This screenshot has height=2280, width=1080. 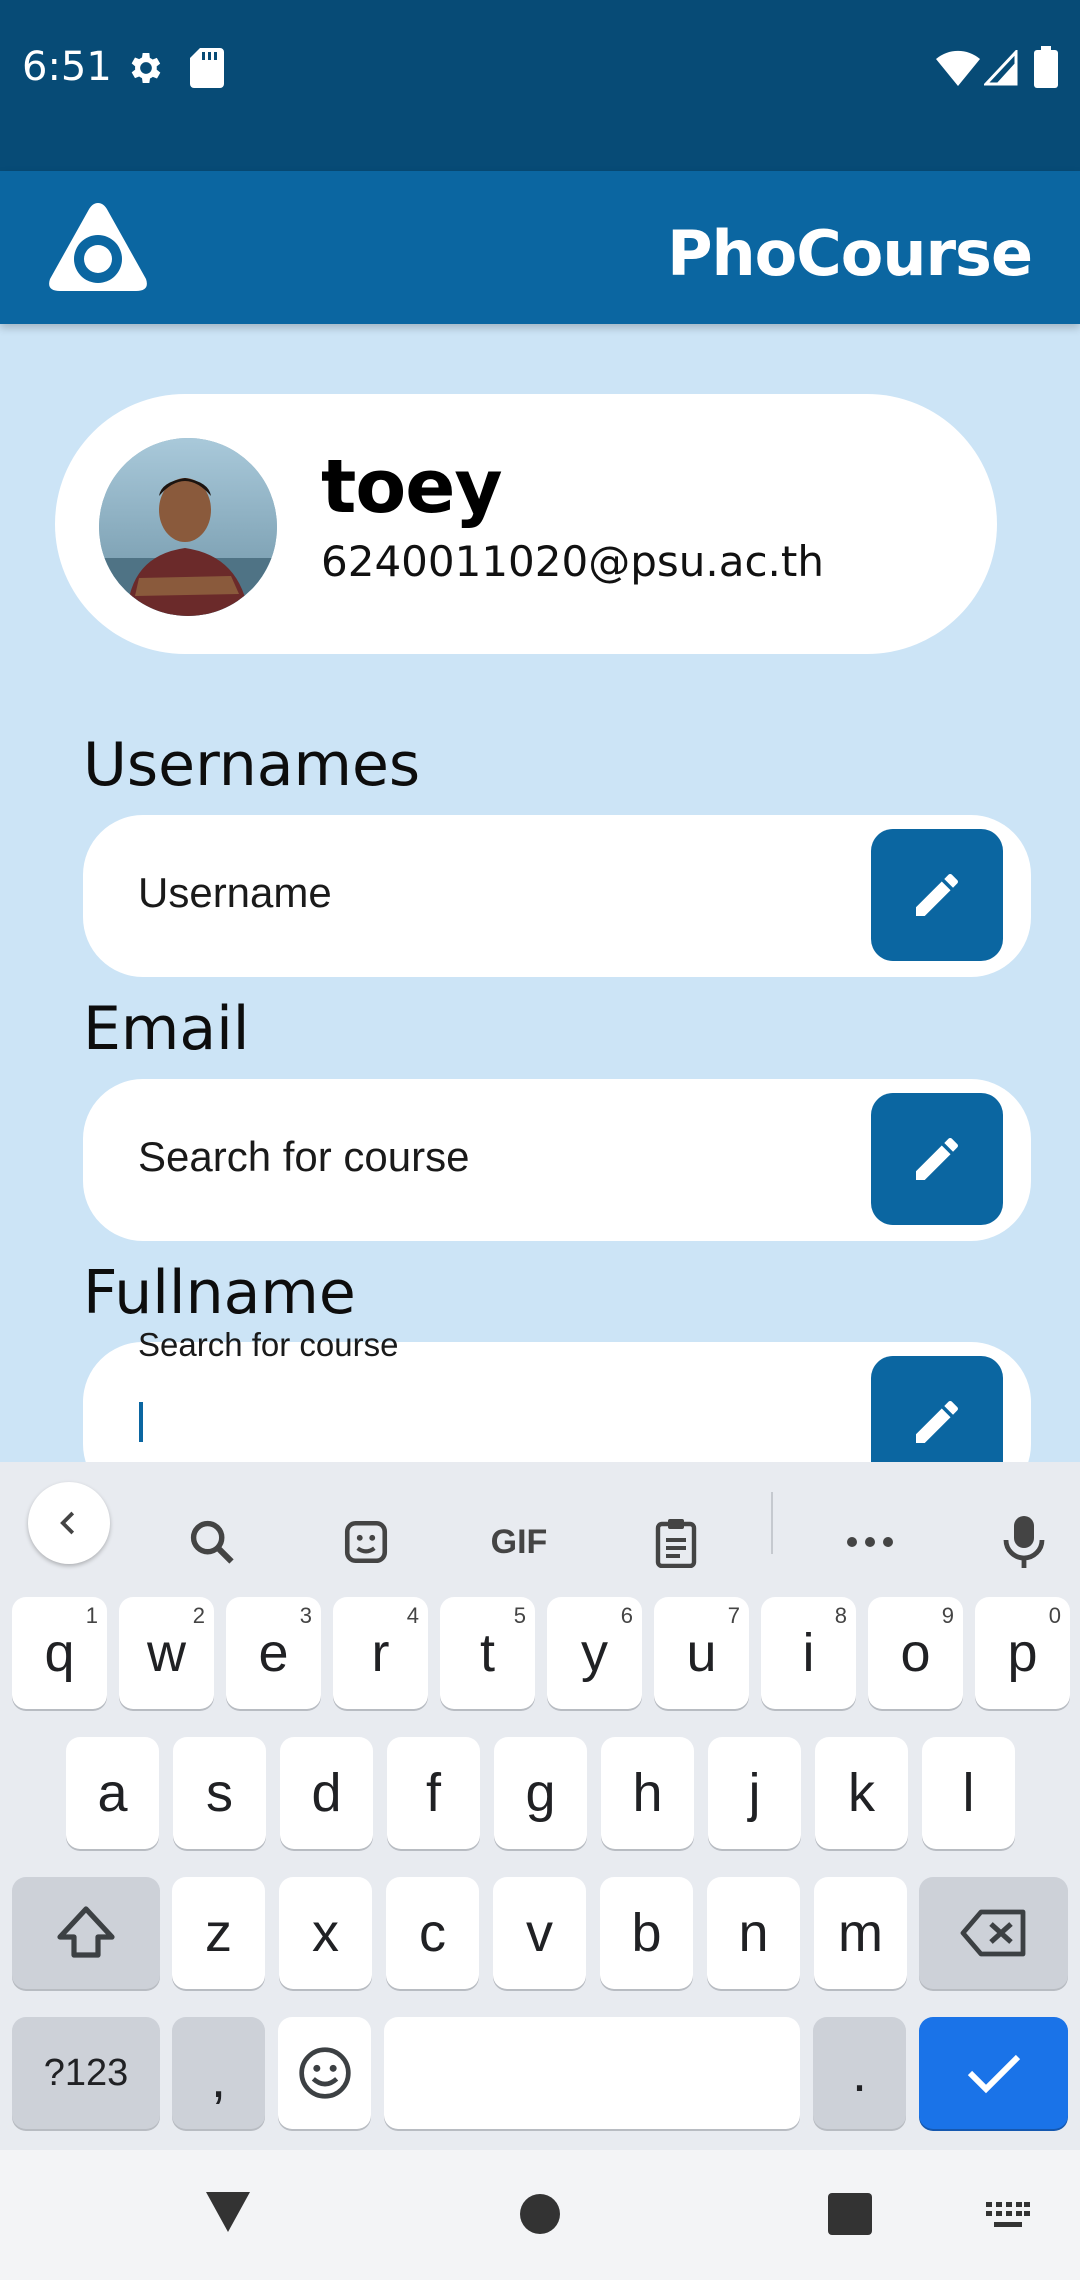 I want to click on key-u: u7, so click(x=701, y=1653).